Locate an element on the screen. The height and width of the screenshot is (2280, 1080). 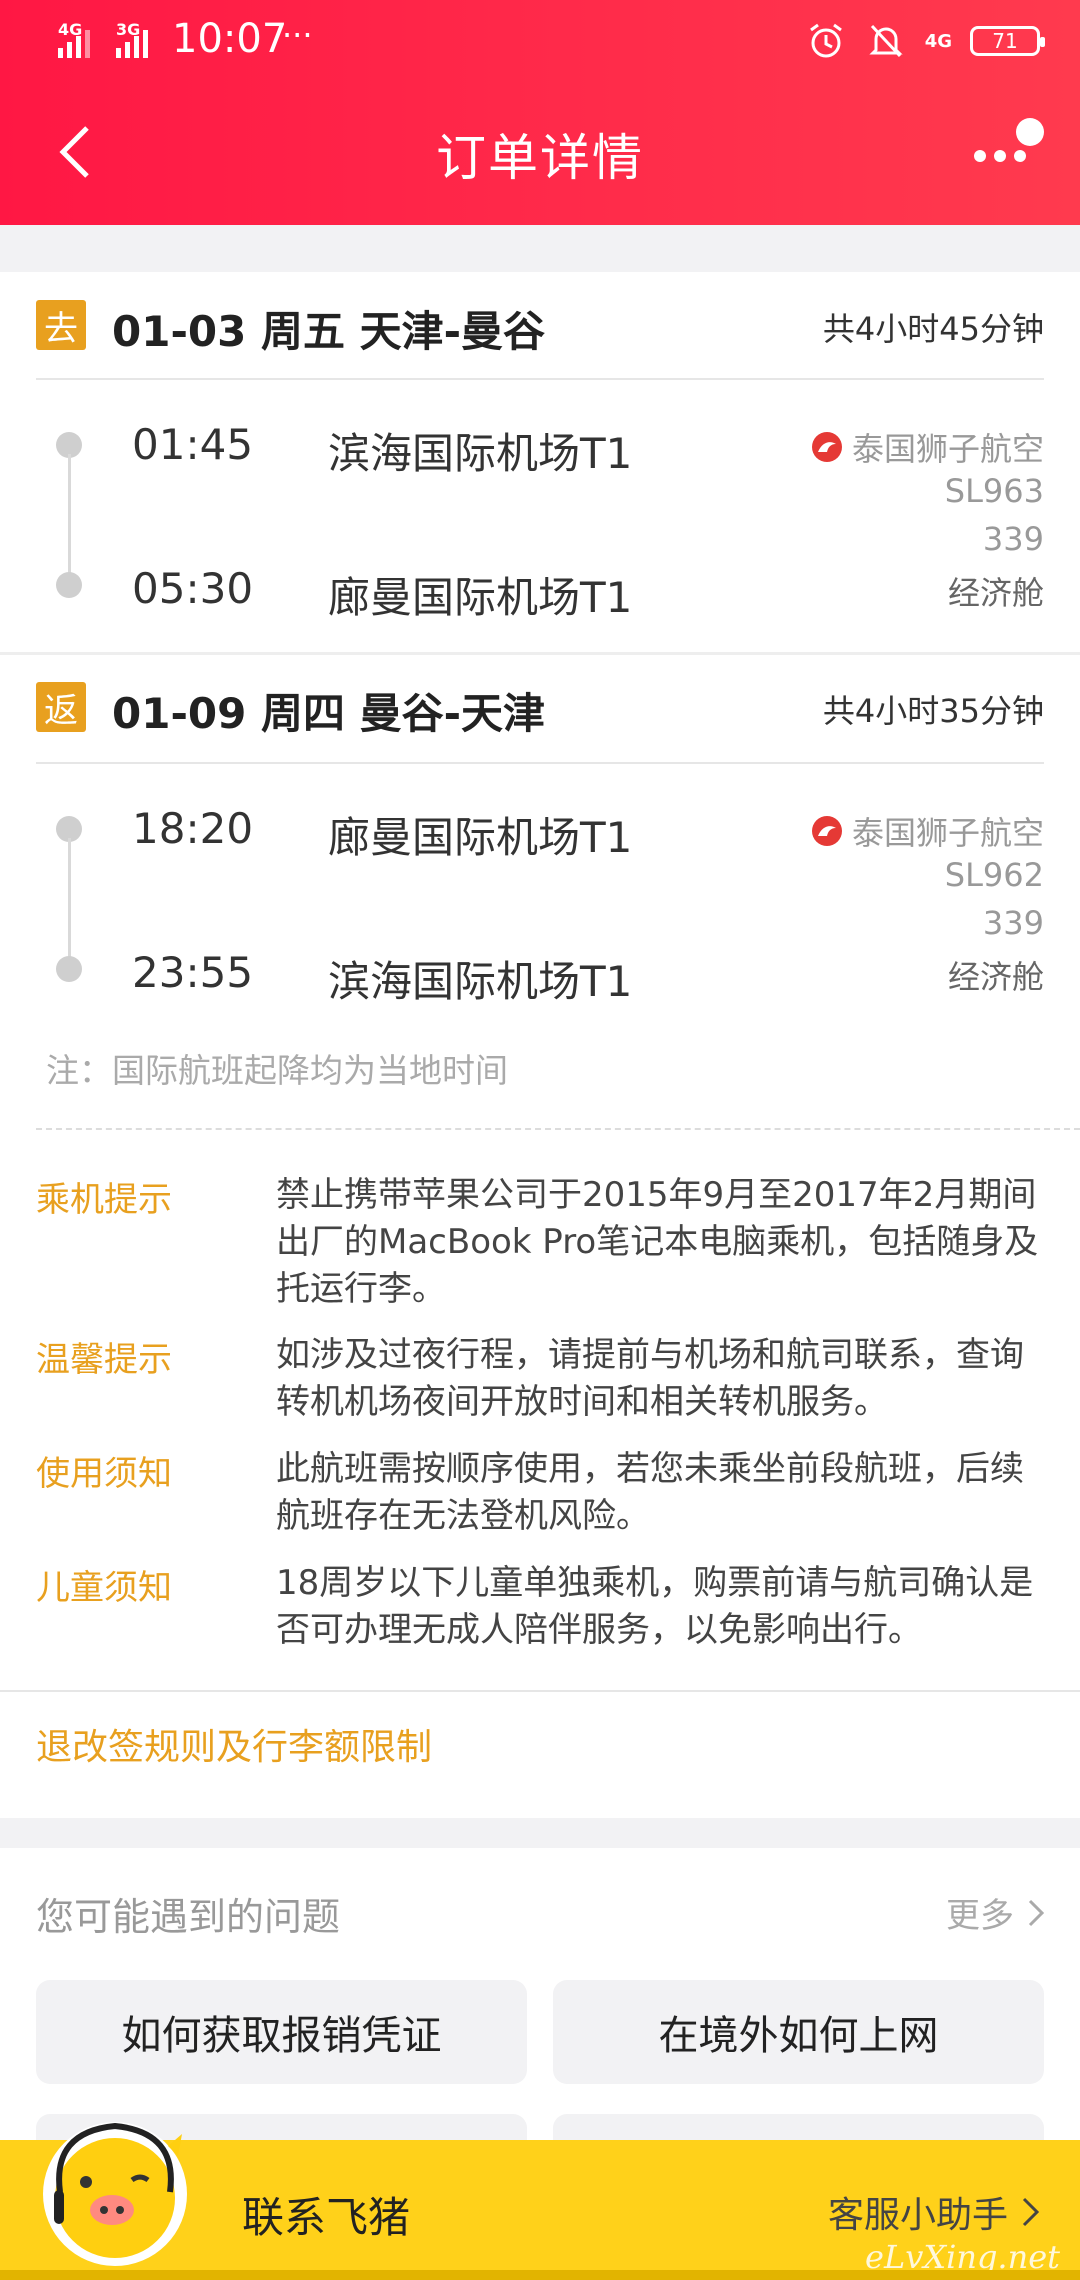
alarm-icon is located at coordinates (826, 41).